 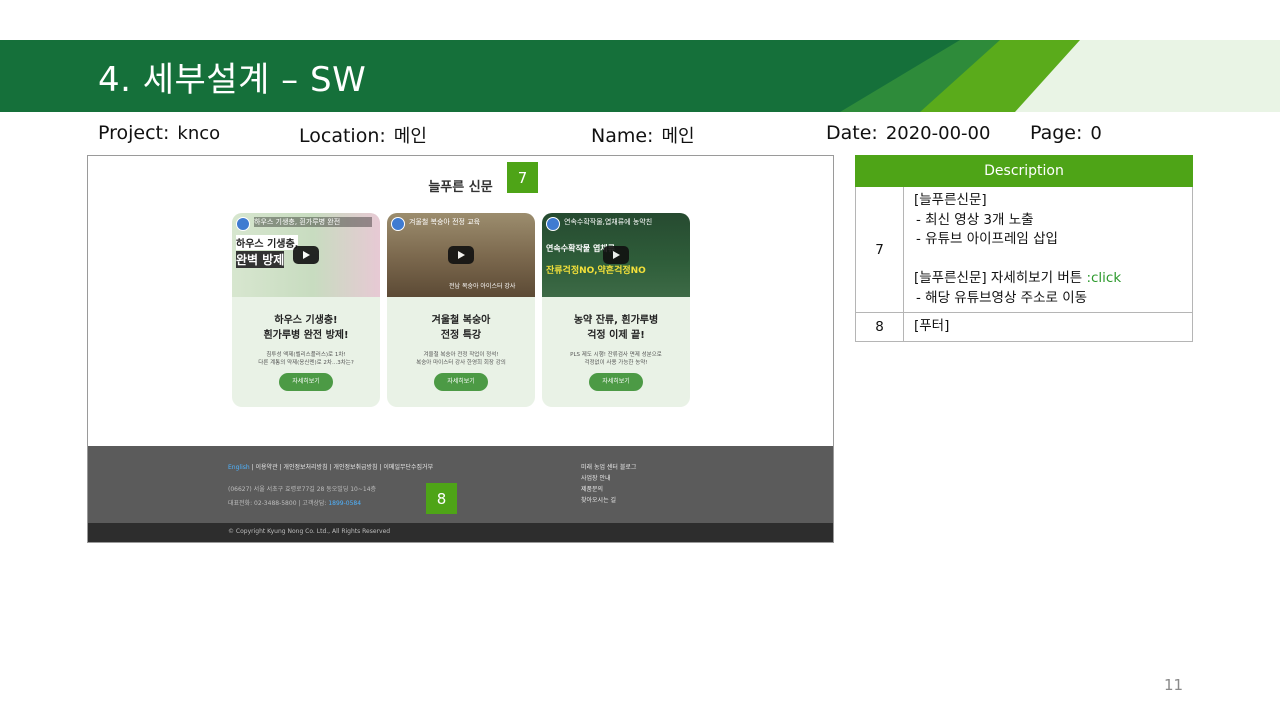 I want to click on desc-line: [푸터], so click(x=932, y=326).